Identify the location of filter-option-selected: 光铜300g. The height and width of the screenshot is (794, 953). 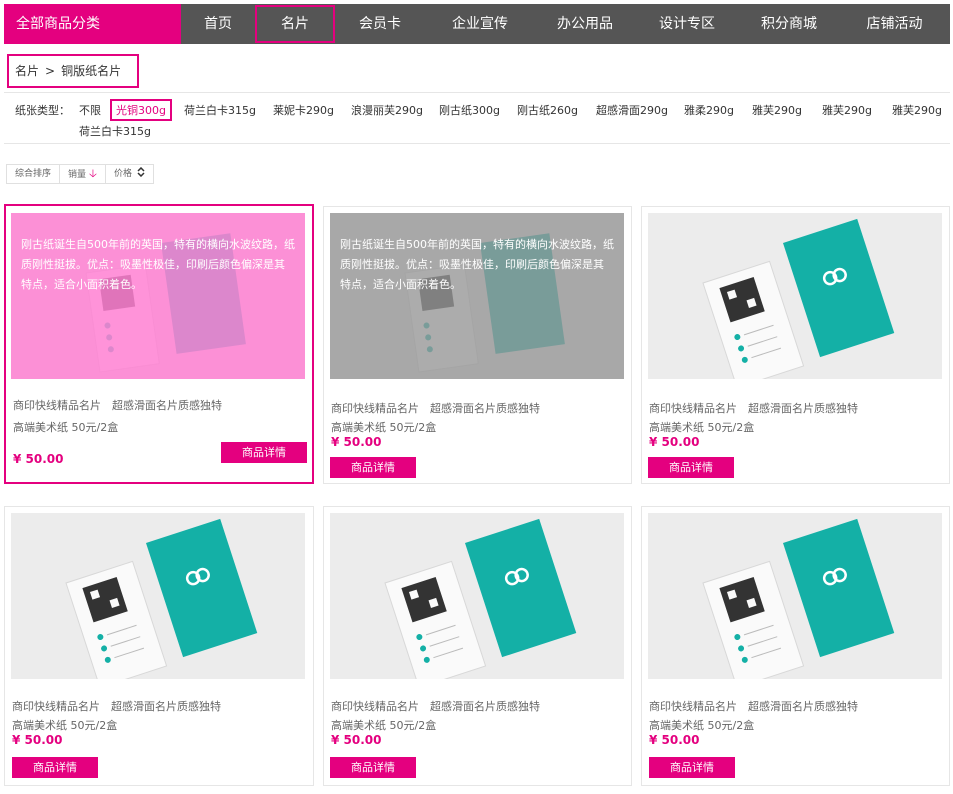
(141, 110).